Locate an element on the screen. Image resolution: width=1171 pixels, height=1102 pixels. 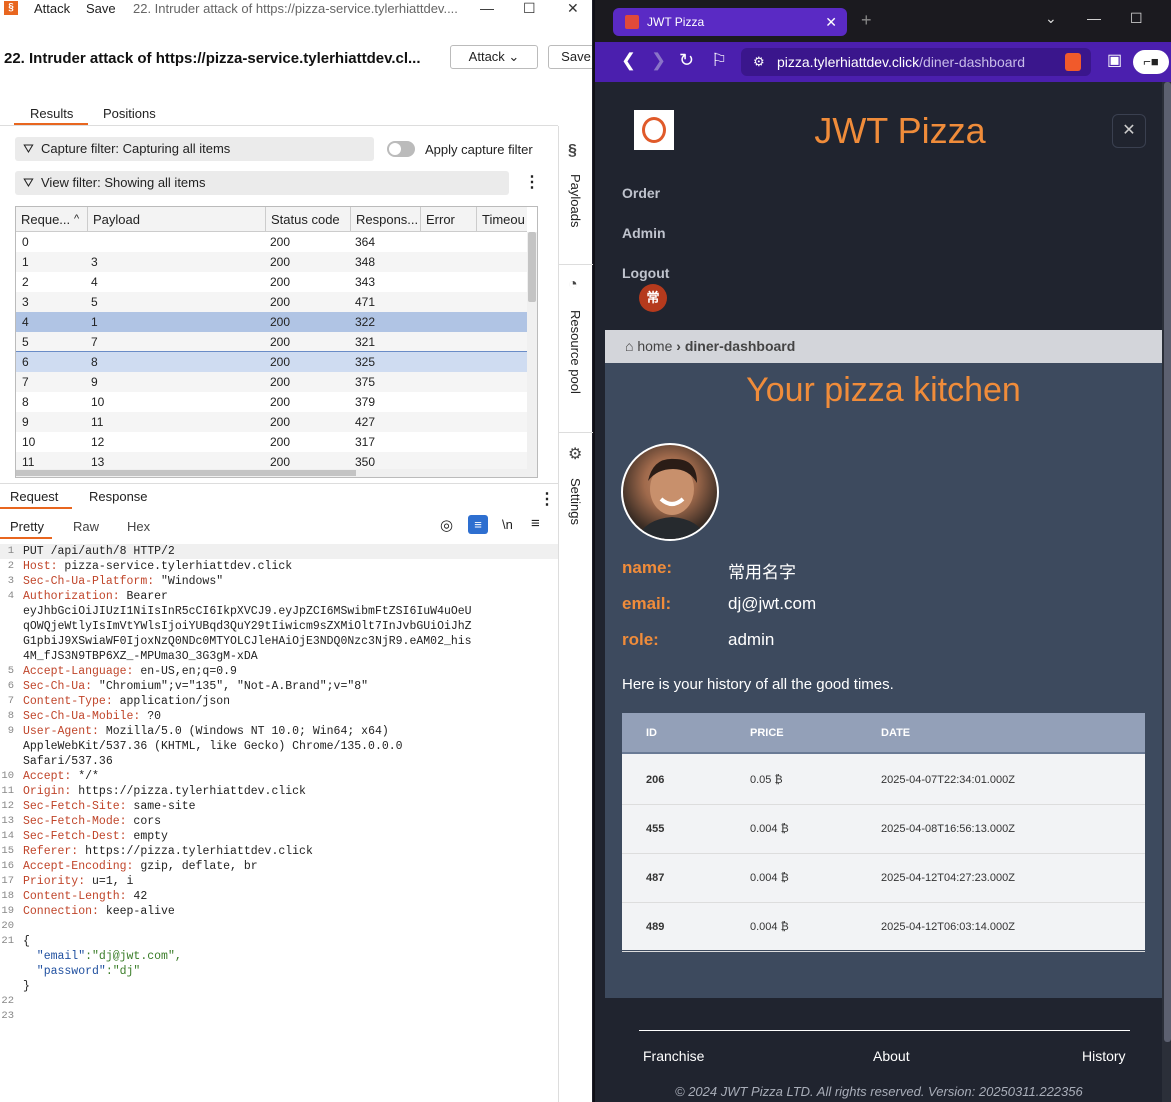
forward-icon: ❯ is located at coordinates (658, 60).